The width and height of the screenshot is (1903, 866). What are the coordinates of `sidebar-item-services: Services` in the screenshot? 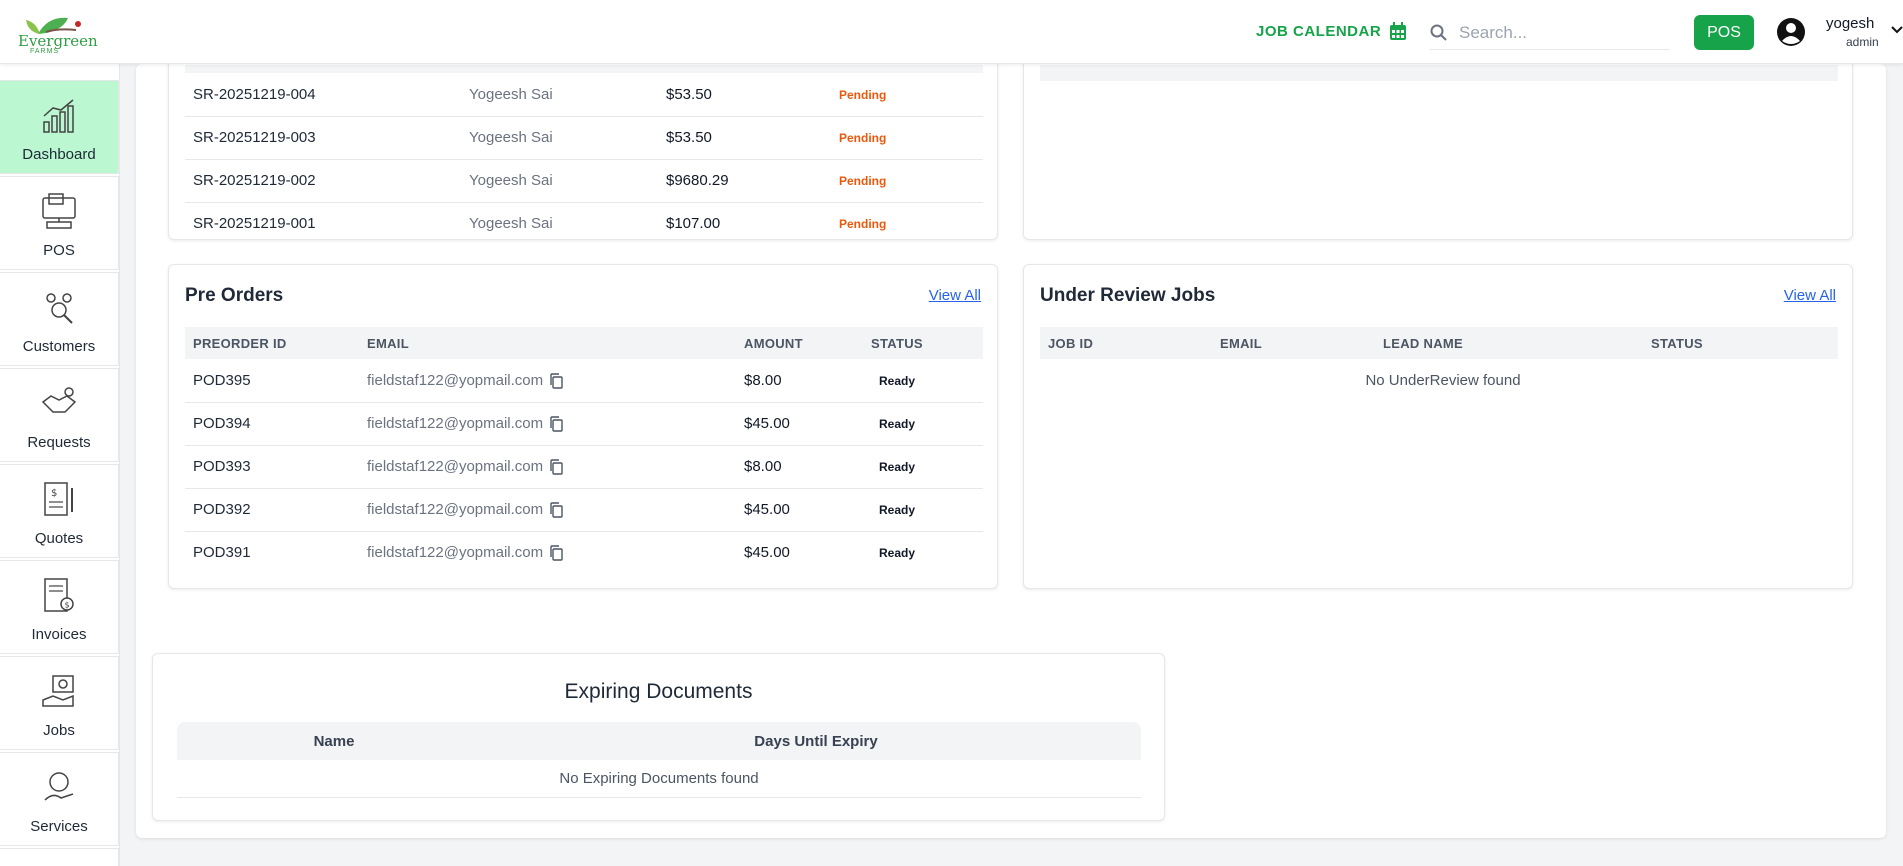 It's located at (59, 799).